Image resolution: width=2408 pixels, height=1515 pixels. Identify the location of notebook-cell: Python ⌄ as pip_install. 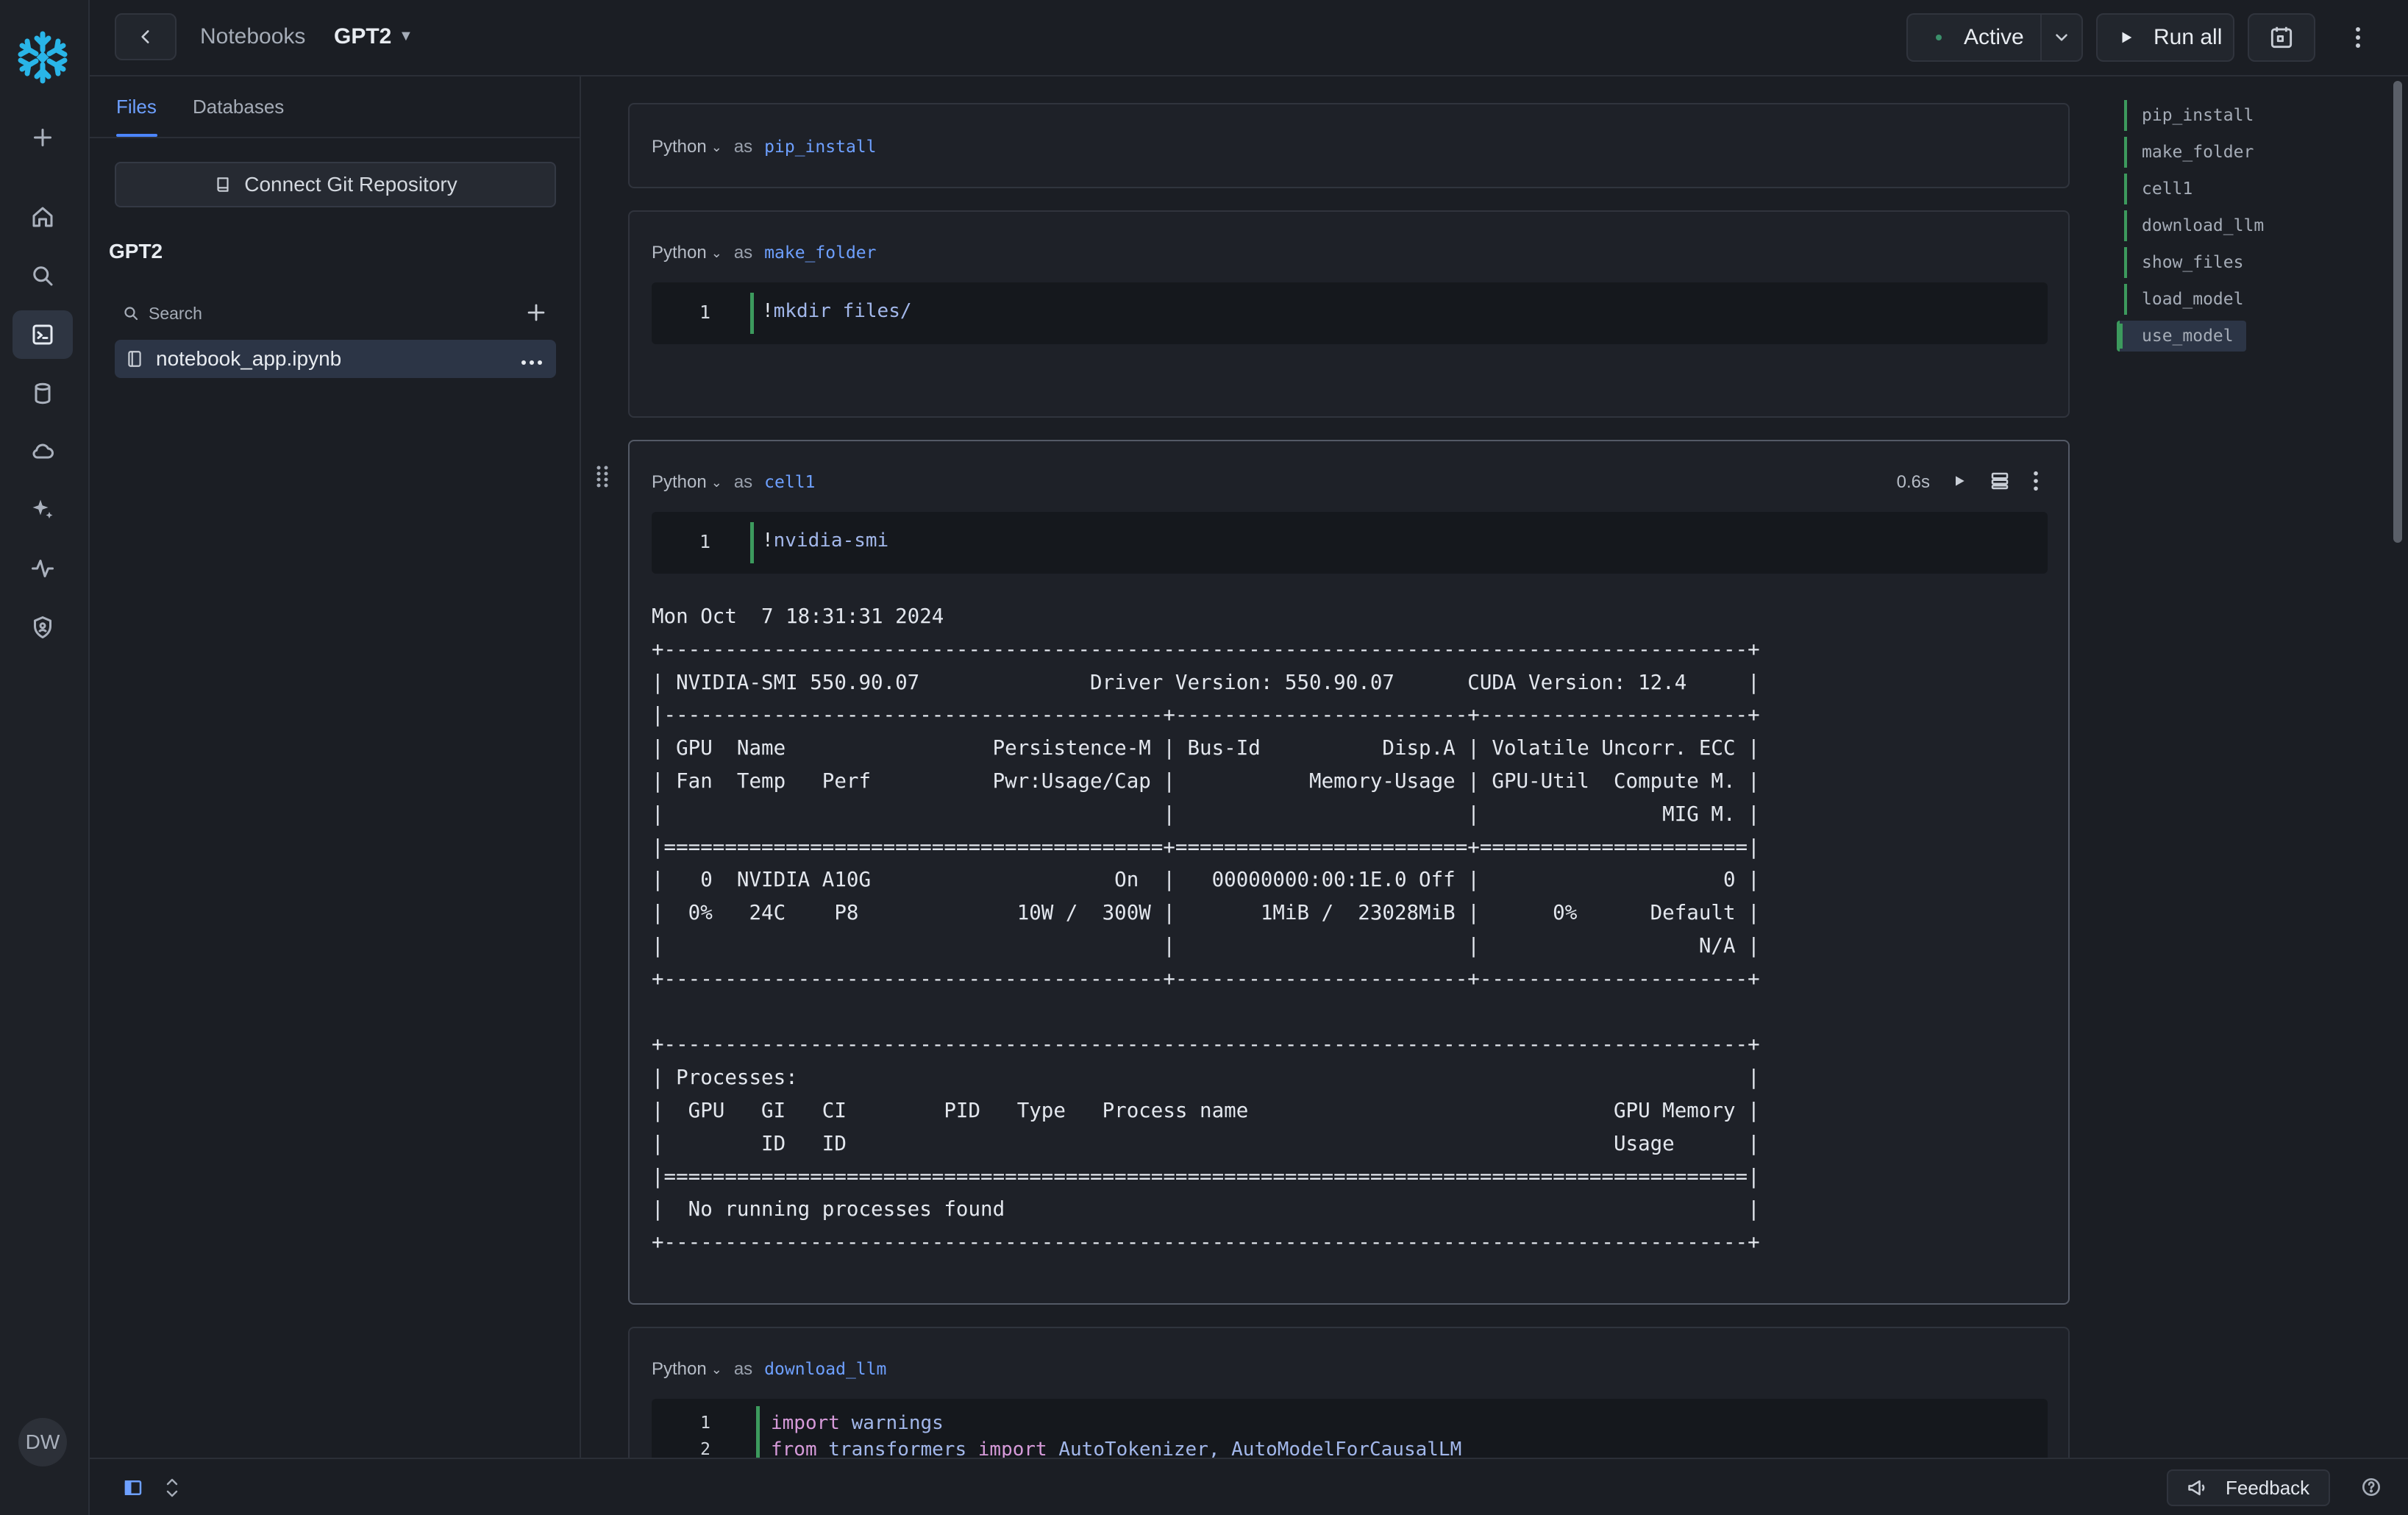
(1349, 145).